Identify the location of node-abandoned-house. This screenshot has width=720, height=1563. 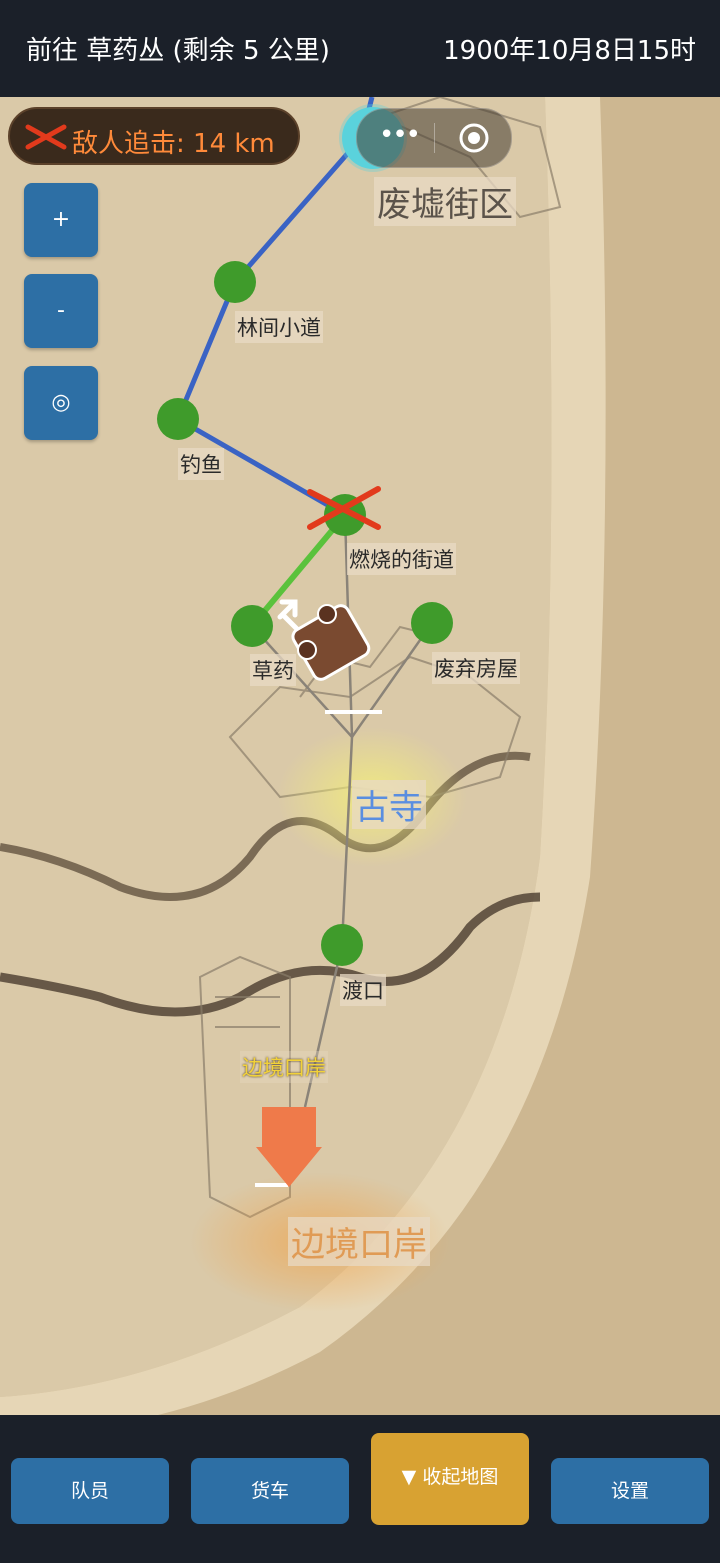
(432, 623).